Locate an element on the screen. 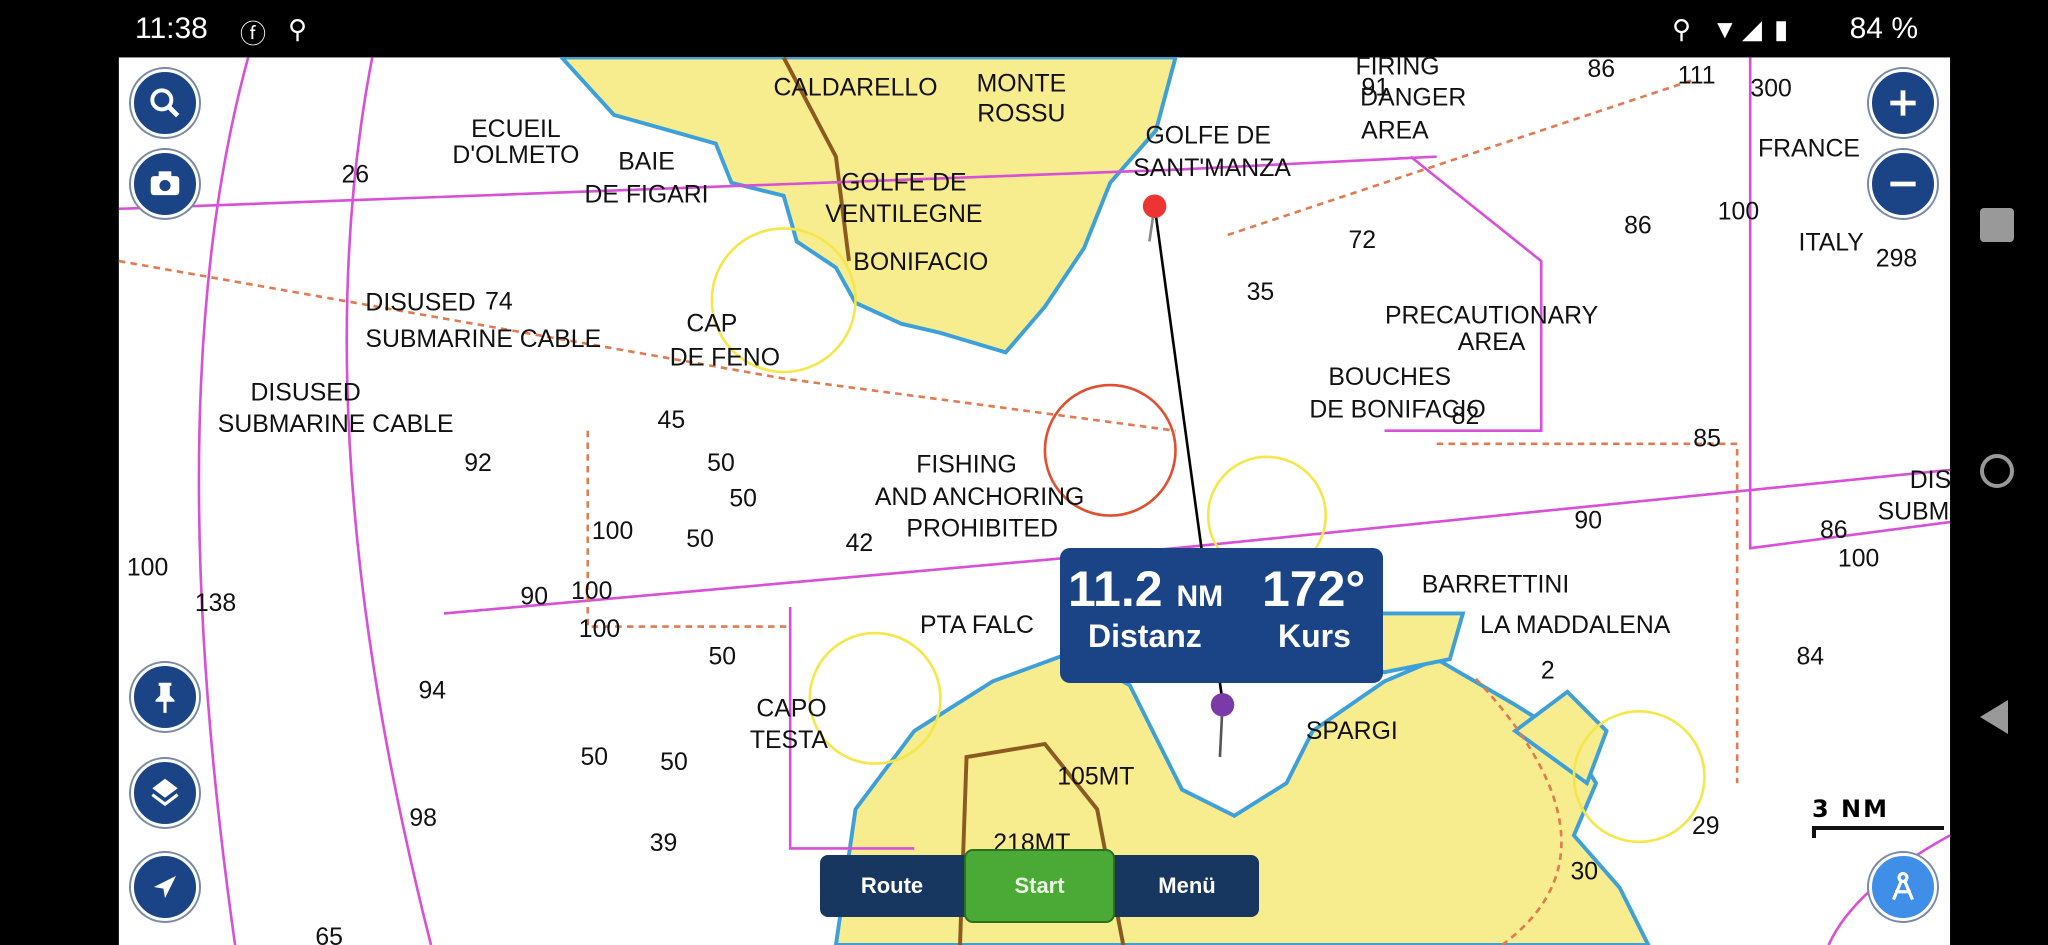 The image size is (2048, 945). chart-place-label: CAPO is located at coordinates (791, 709).